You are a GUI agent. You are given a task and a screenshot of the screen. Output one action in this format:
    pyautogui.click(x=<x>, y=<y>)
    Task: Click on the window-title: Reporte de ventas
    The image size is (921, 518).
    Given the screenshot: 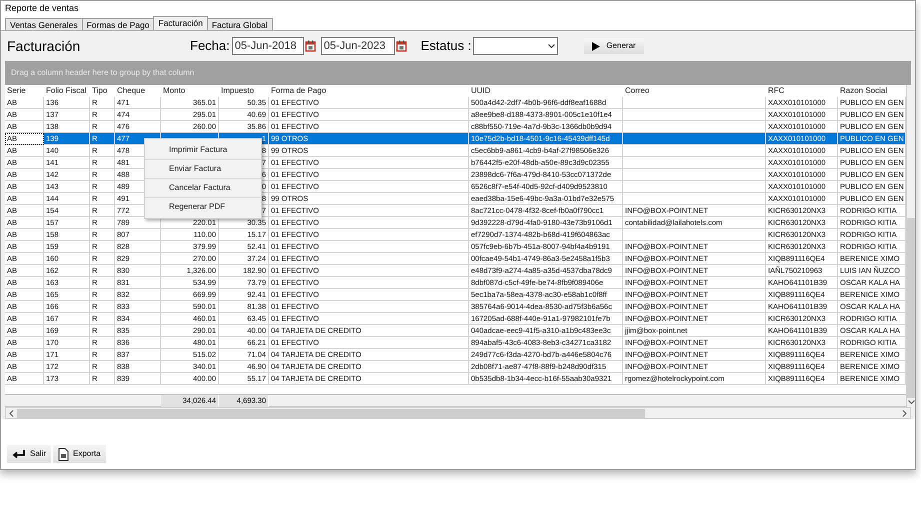 What is the action you would take?
    pyautogui.click(x=42, y=9)
    